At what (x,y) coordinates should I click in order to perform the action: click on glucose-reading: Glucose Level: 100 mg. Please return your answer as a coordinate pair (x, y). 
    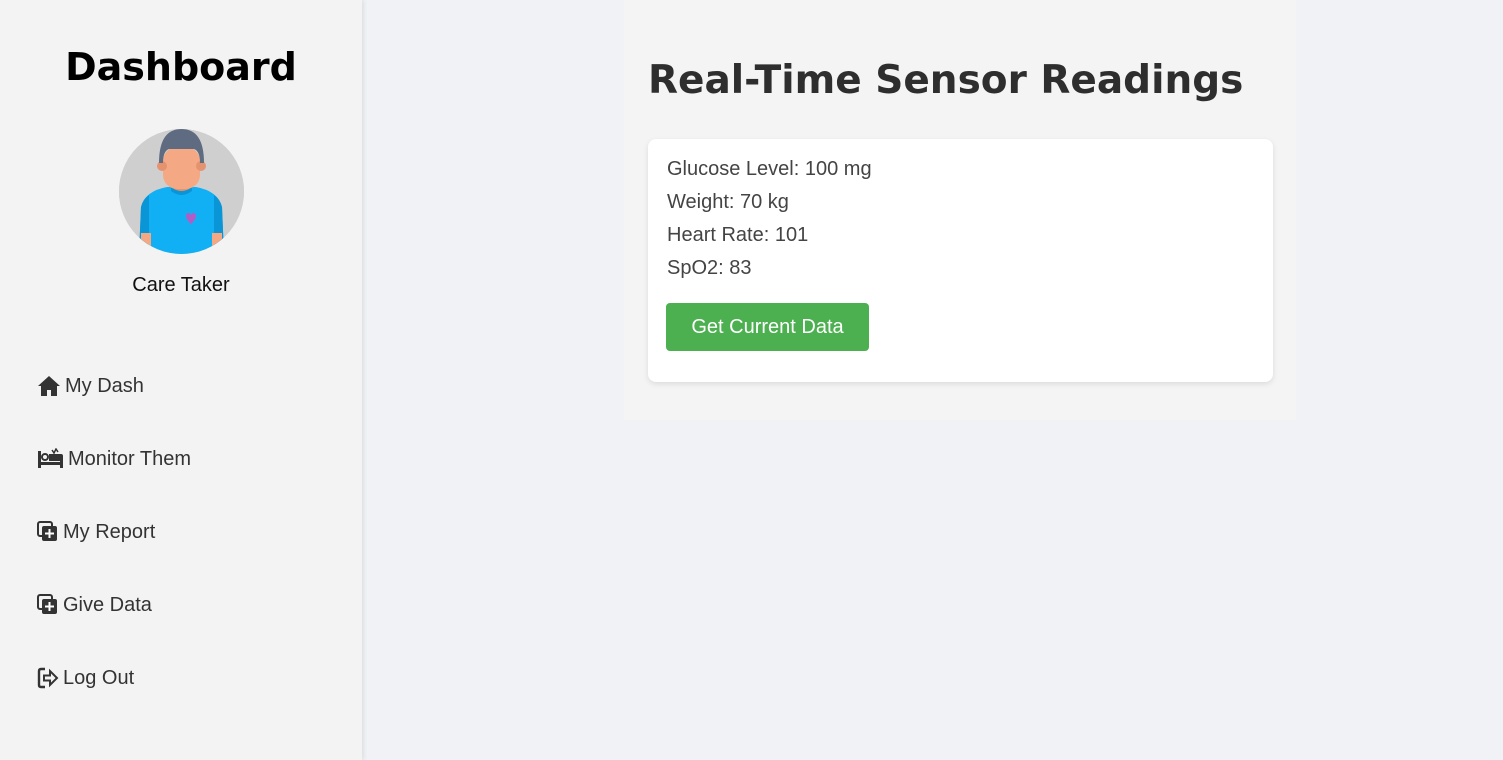
    Looking at the image, I should click on (769, 169).